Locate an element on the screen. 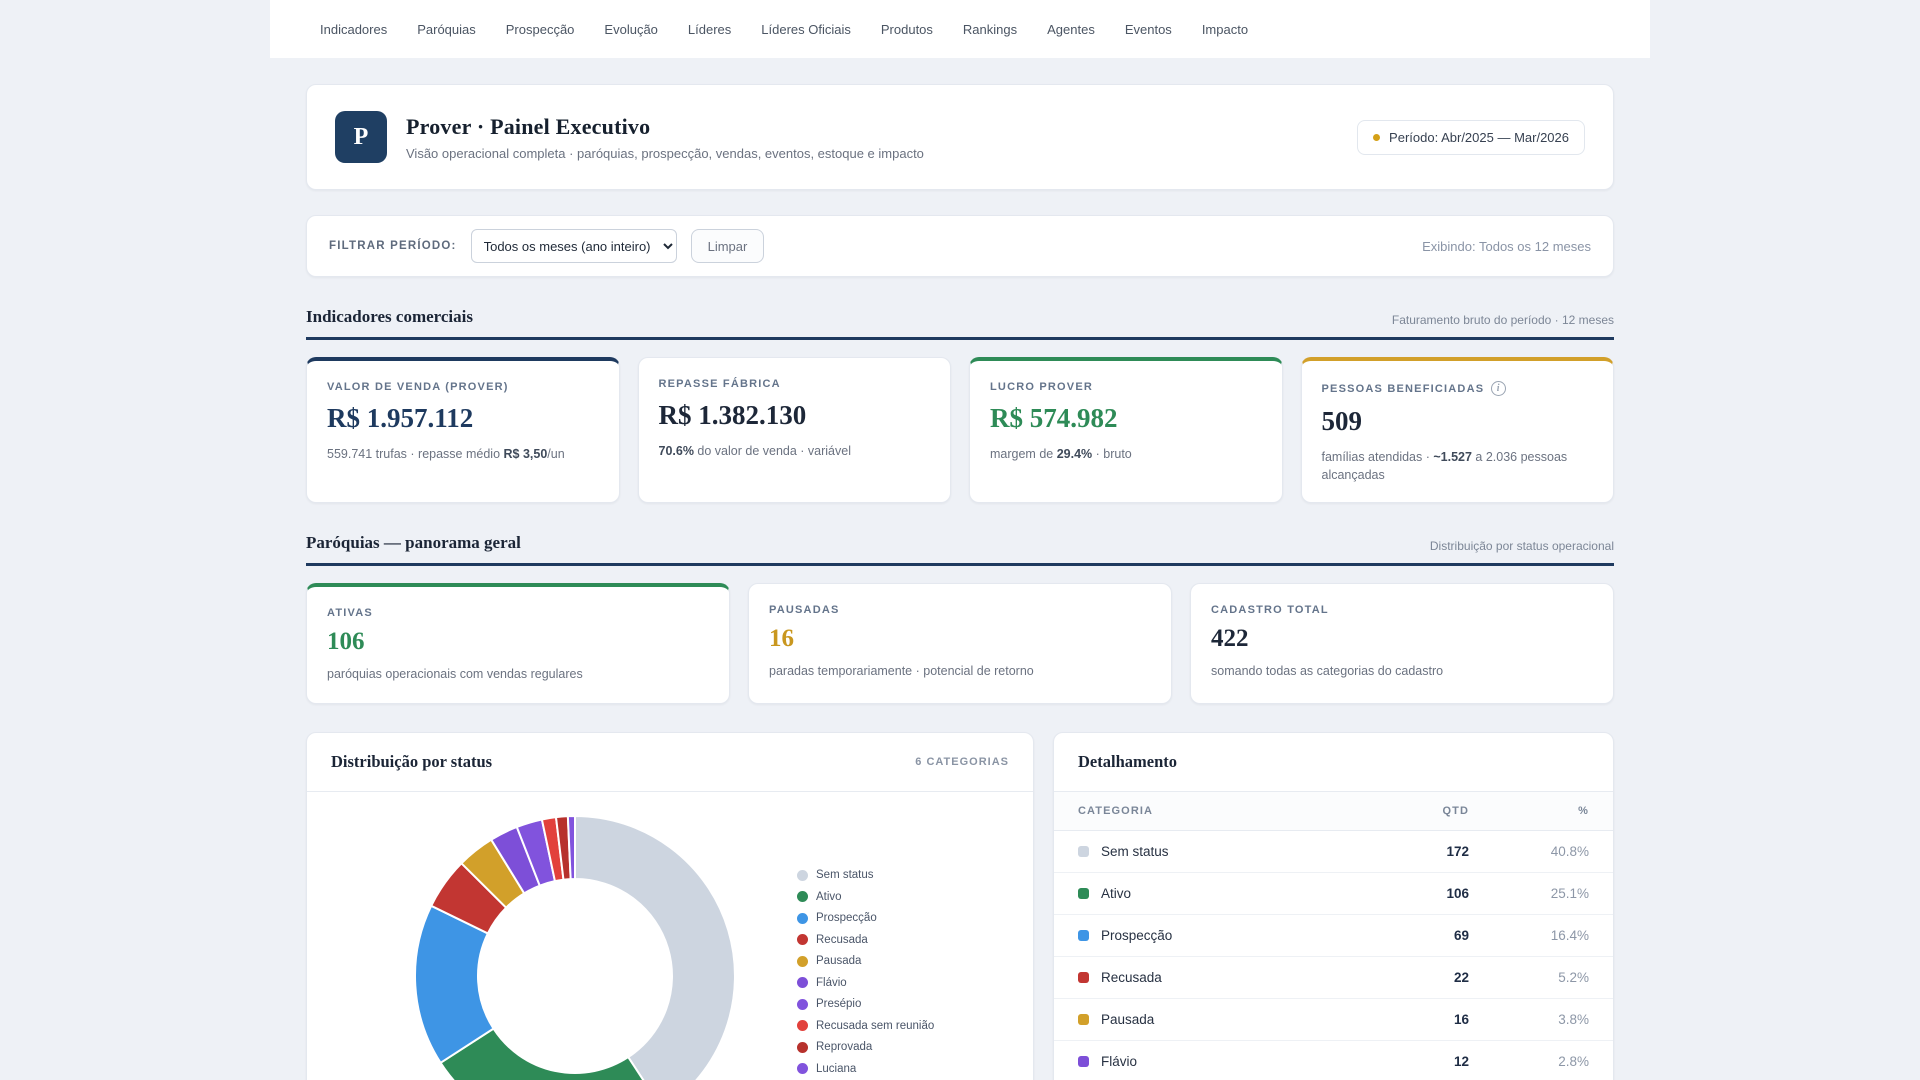  kpi-subtitle: margem de 29.4% · bruto is located at coordinates (1061, 454).